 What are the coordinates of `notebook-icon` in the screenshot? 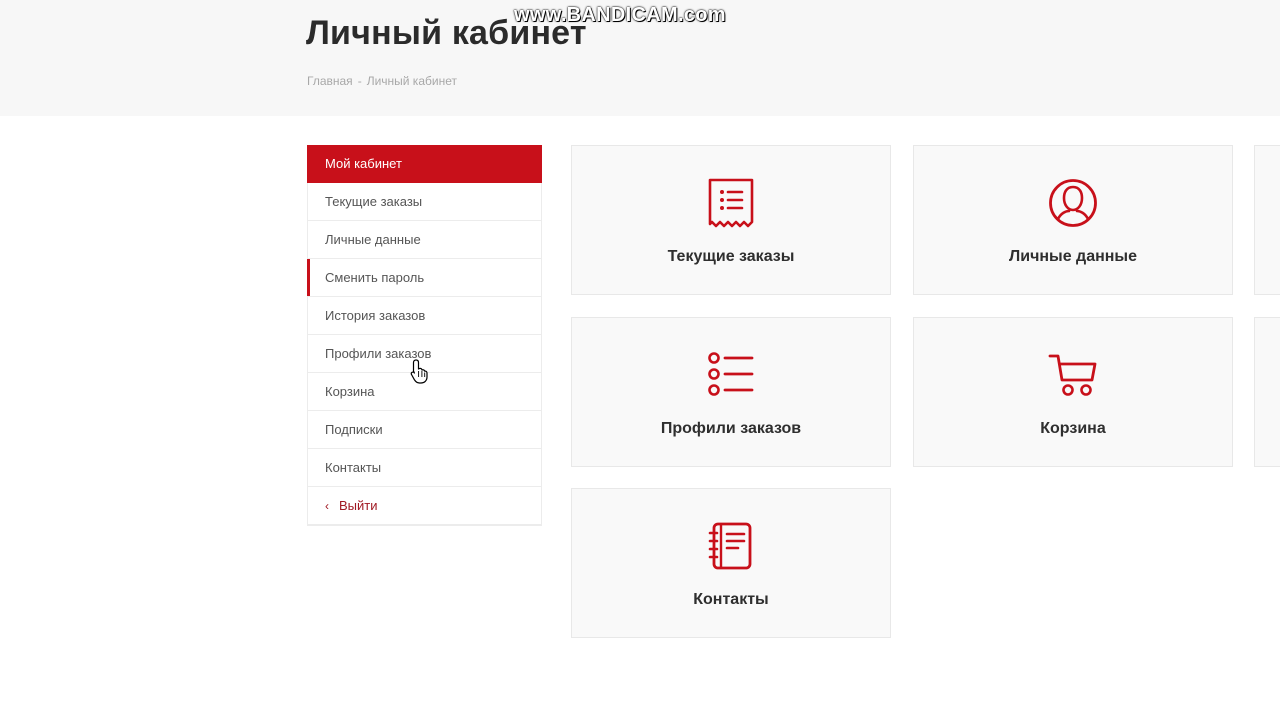 It's located at (730, 546).